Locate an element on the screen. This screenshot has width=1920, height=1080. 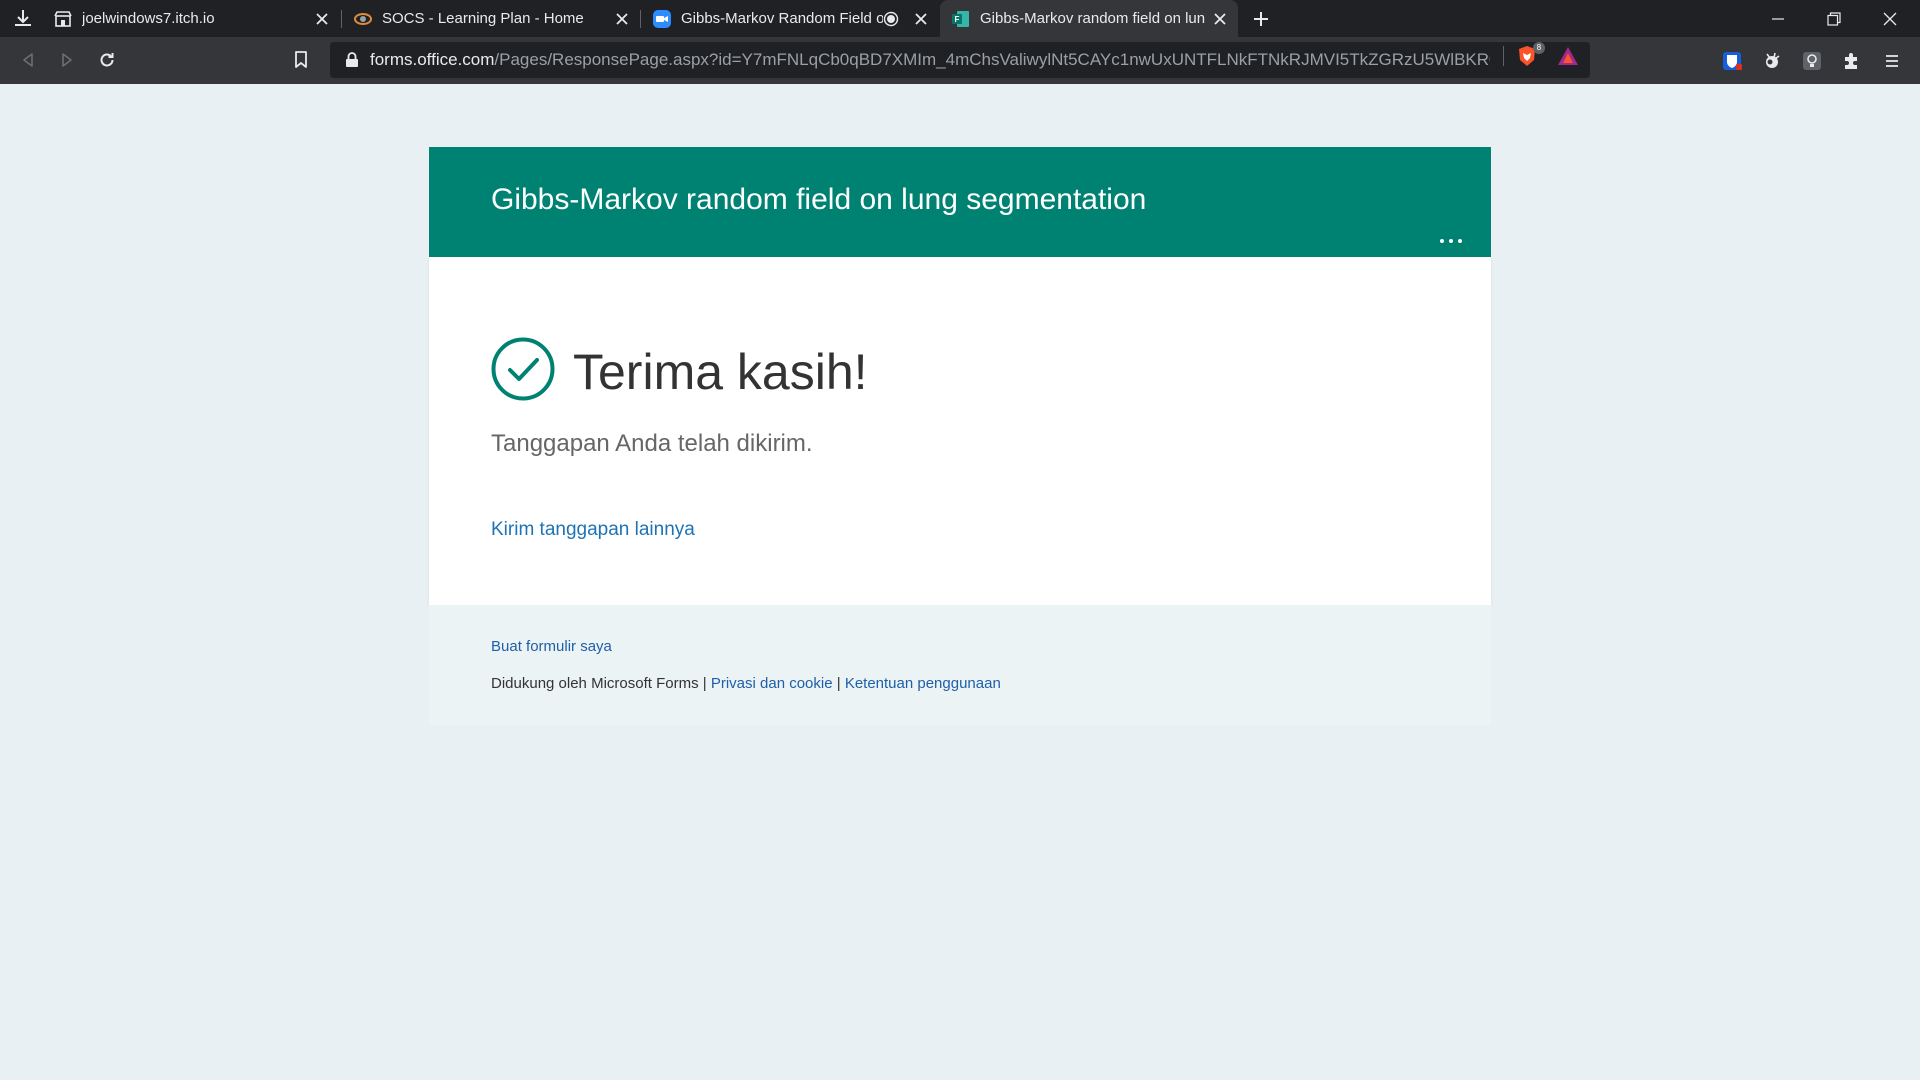
downloads-button is located at coordinates (23, 18).